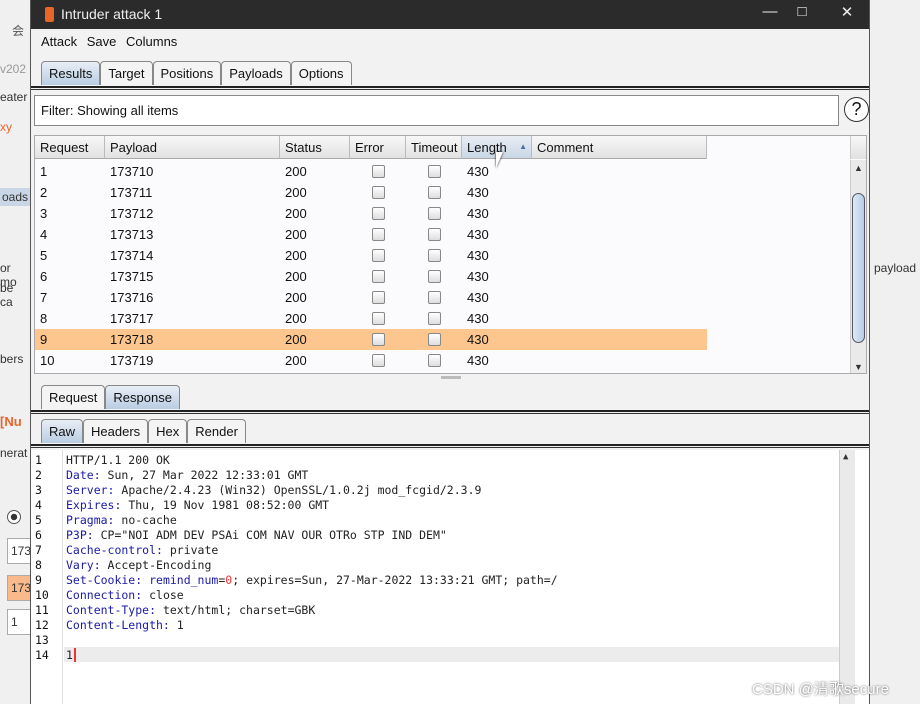 Image resolution: width=920 pixels, height=704 pixels. What do you see at coordinates (371, 318) in the screenshot?
I see `table-row: 8 173717 200 430` at bounding box center [371, 318].